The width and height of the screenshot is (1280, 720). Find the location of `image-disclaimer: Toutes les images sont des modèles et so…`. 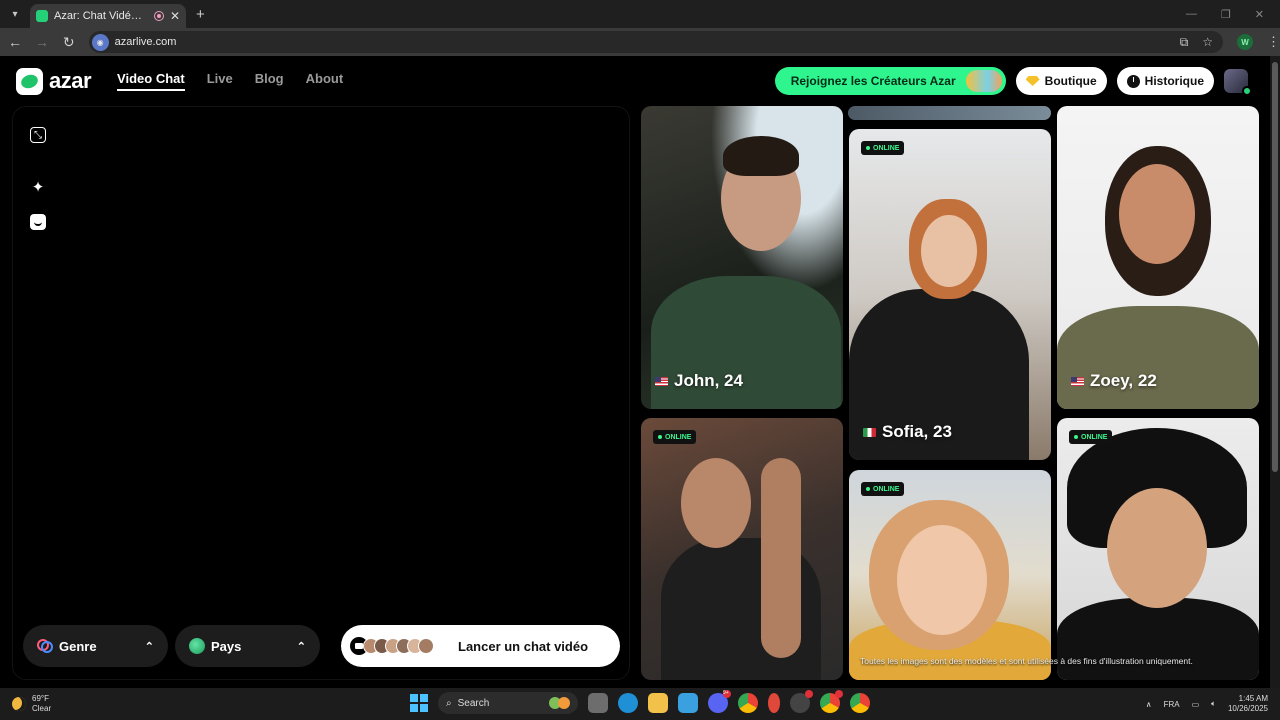

image-disclaimer: Toutes les images sont des modèles et so… is located at coordinates (1026, 661).